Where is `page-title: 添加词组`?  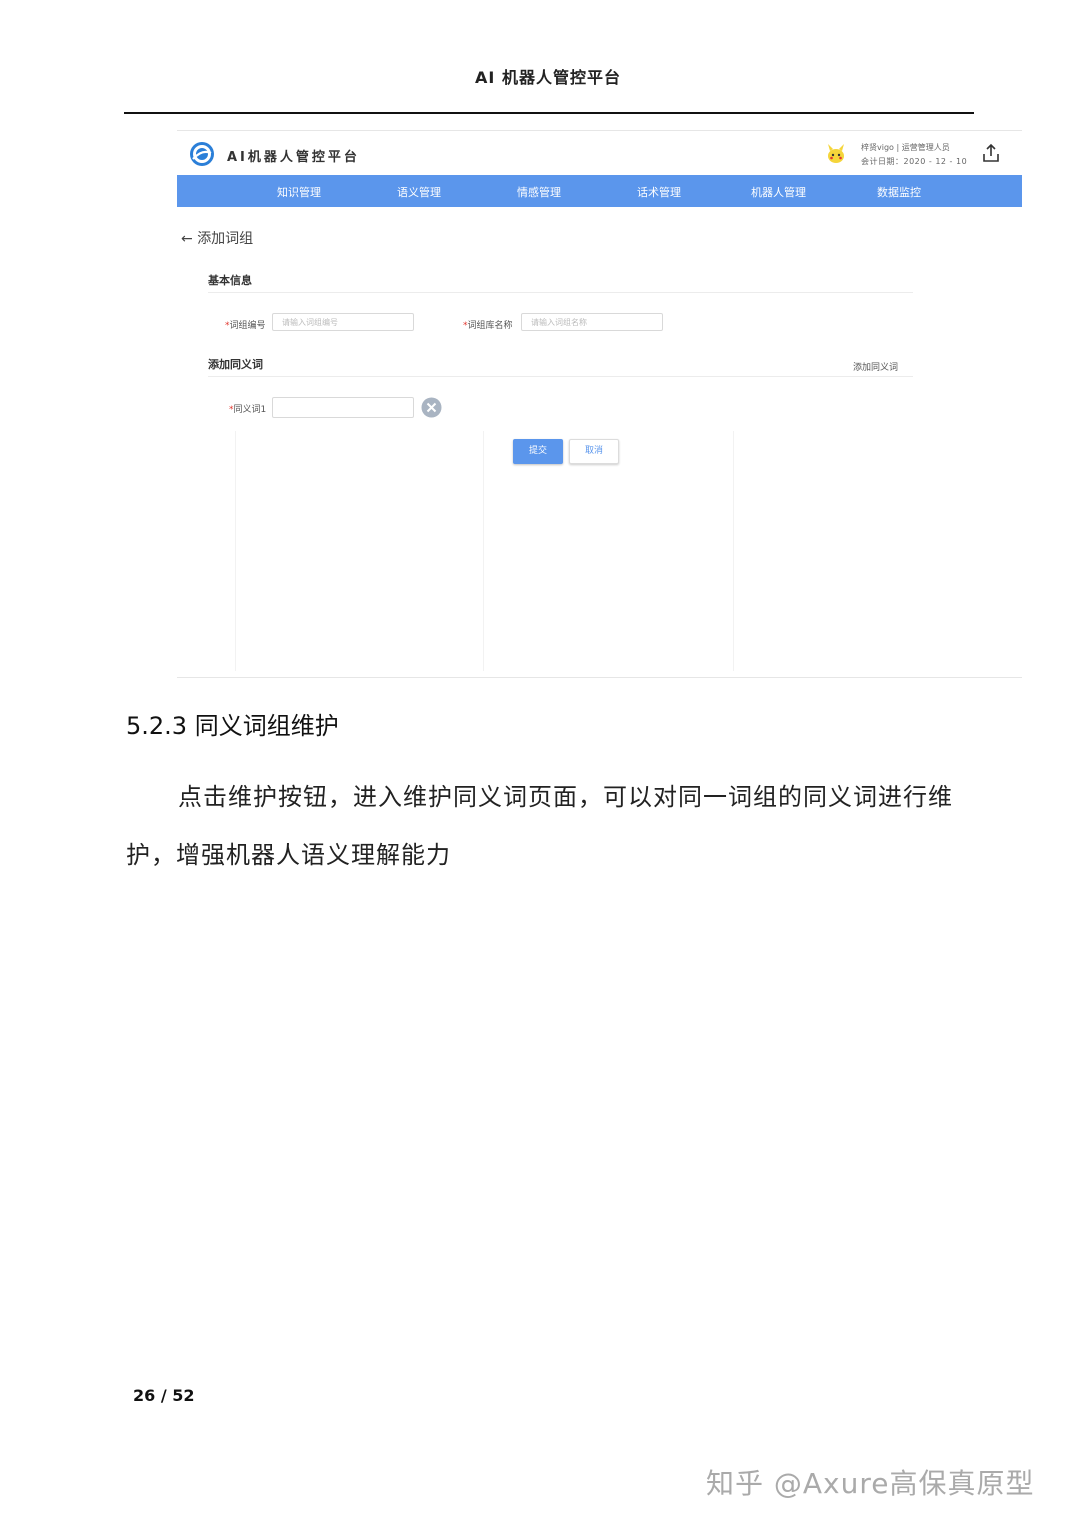
page-title: 添加词组 is located at coordinates (225, 239).